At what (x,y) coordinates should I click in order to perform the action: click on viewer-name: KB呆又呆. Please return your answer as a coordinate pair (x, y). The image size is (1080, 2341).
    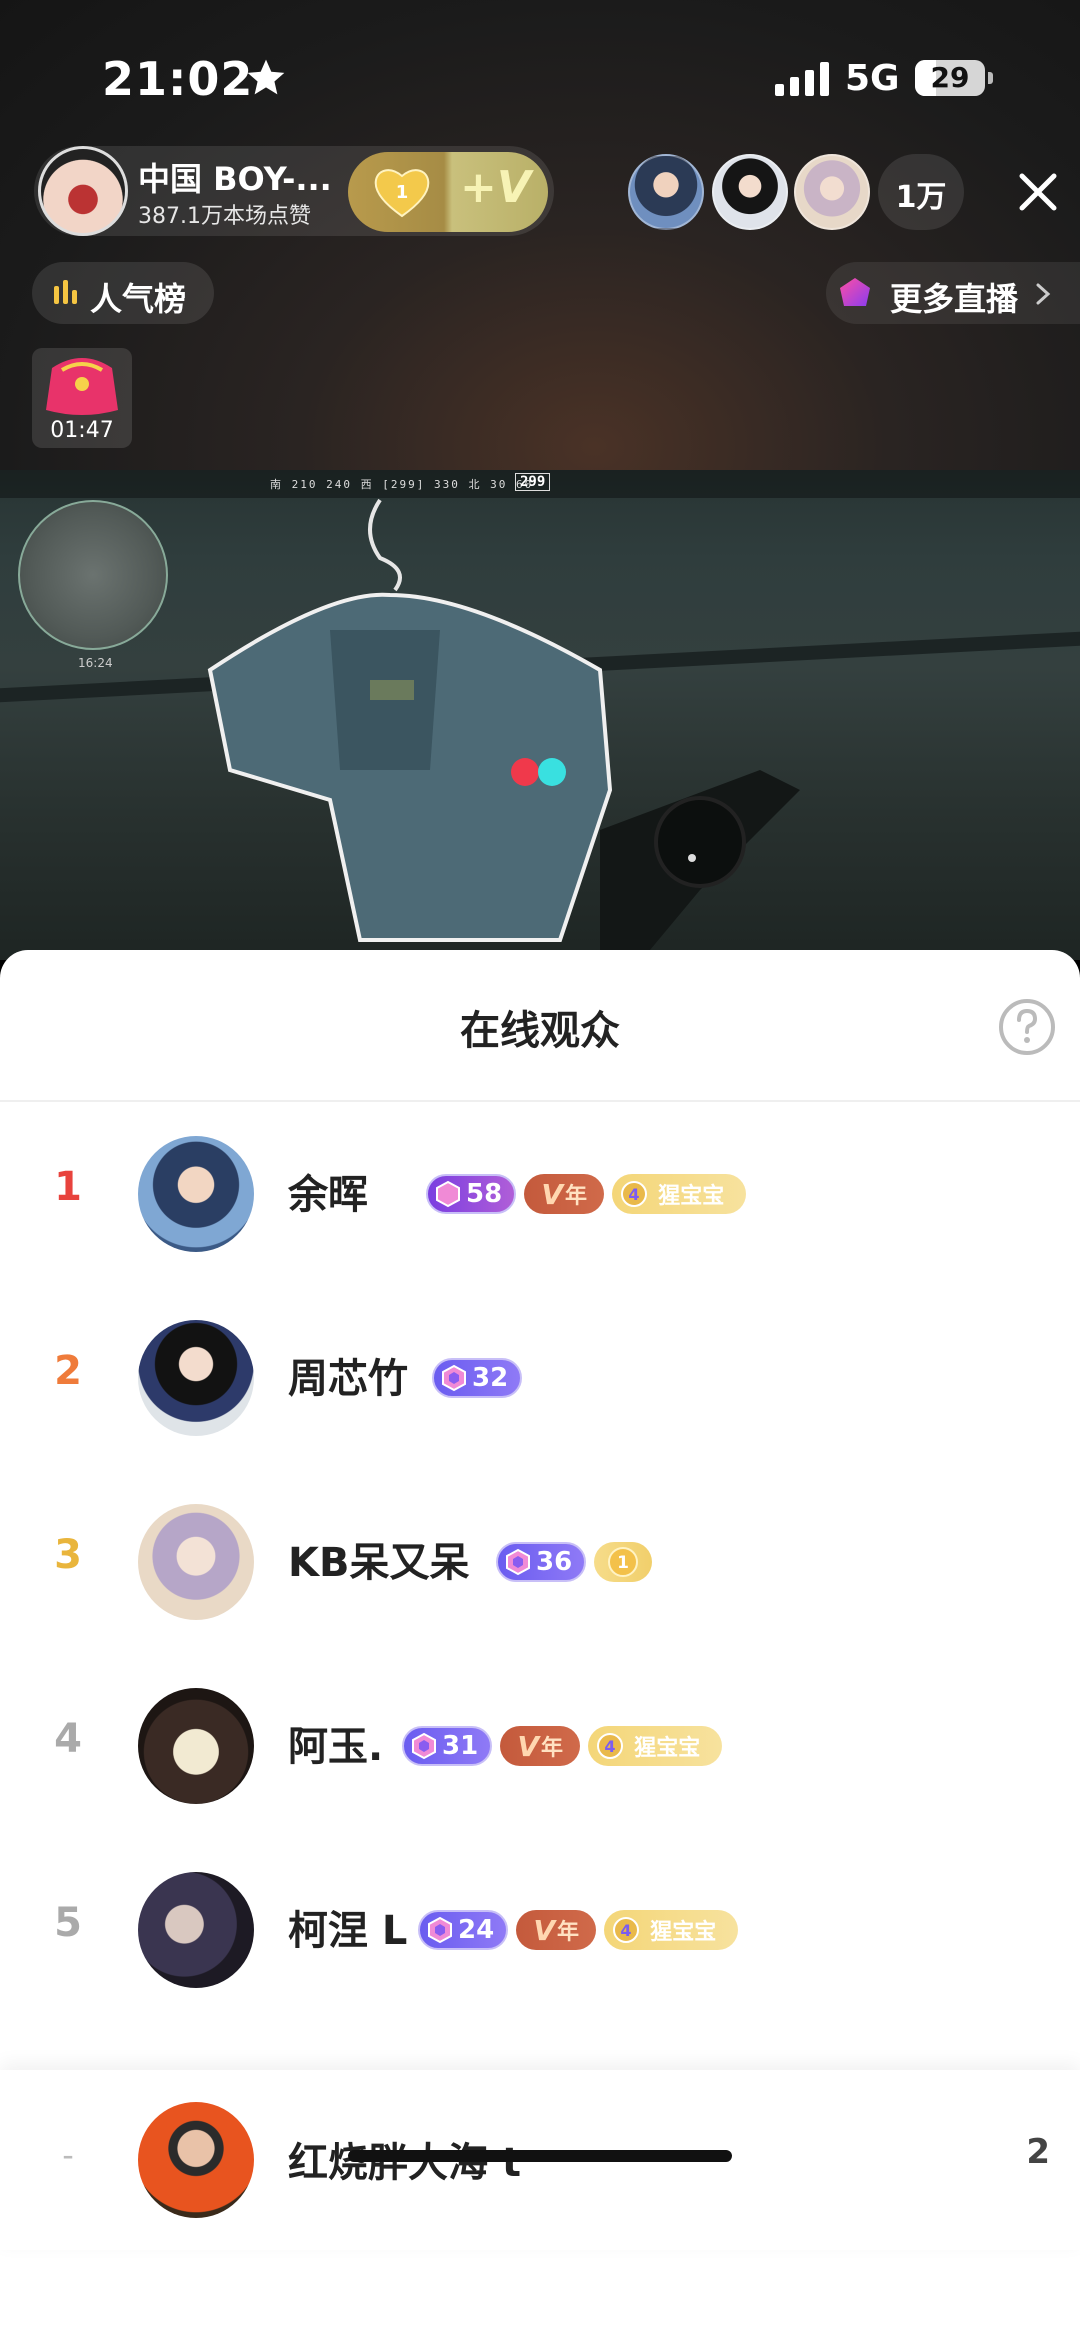
    Looking at the image, I should click on (379, 1563).